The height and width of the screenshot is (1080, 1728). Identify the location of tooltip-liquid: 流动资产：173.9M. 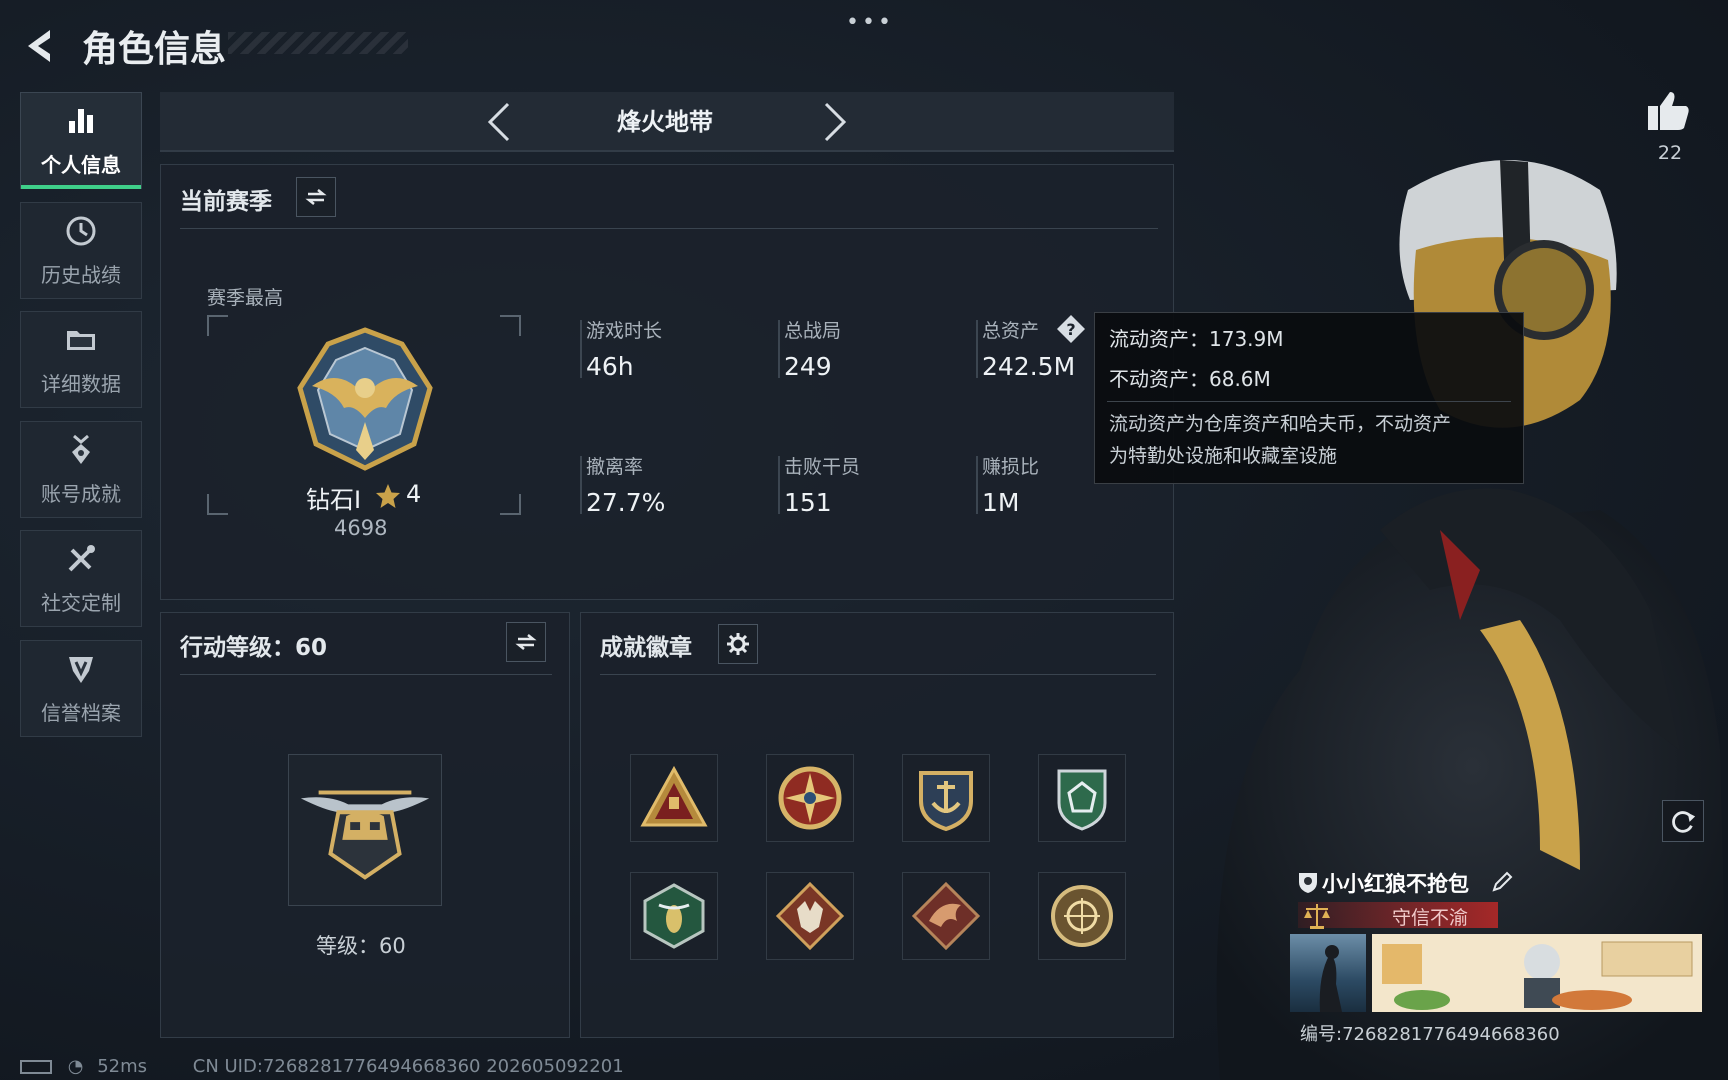
(1196, 339).